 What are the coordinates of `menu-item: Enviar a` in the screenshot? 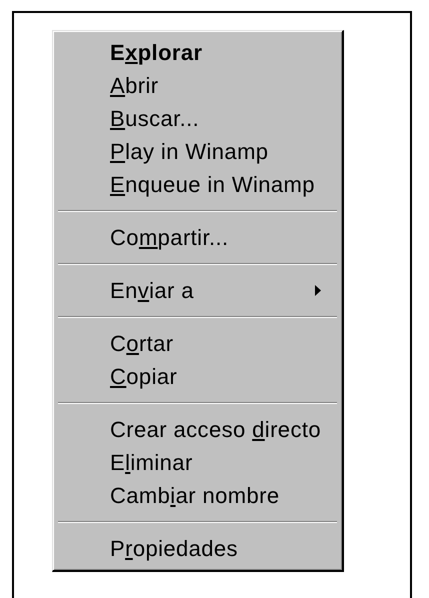 It's located at (197, 290).